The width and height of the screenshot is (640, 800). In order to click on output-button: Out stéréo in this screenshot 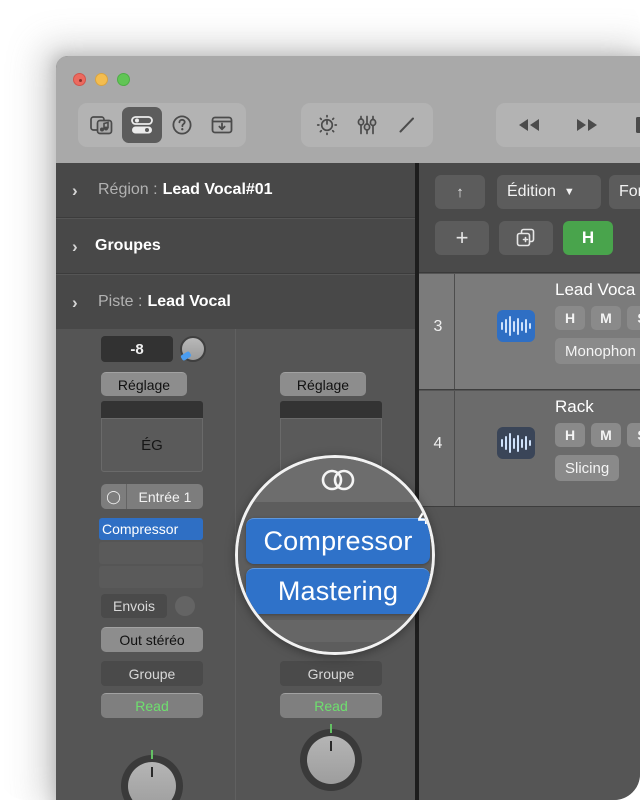, I will do `click(152, 639)`.